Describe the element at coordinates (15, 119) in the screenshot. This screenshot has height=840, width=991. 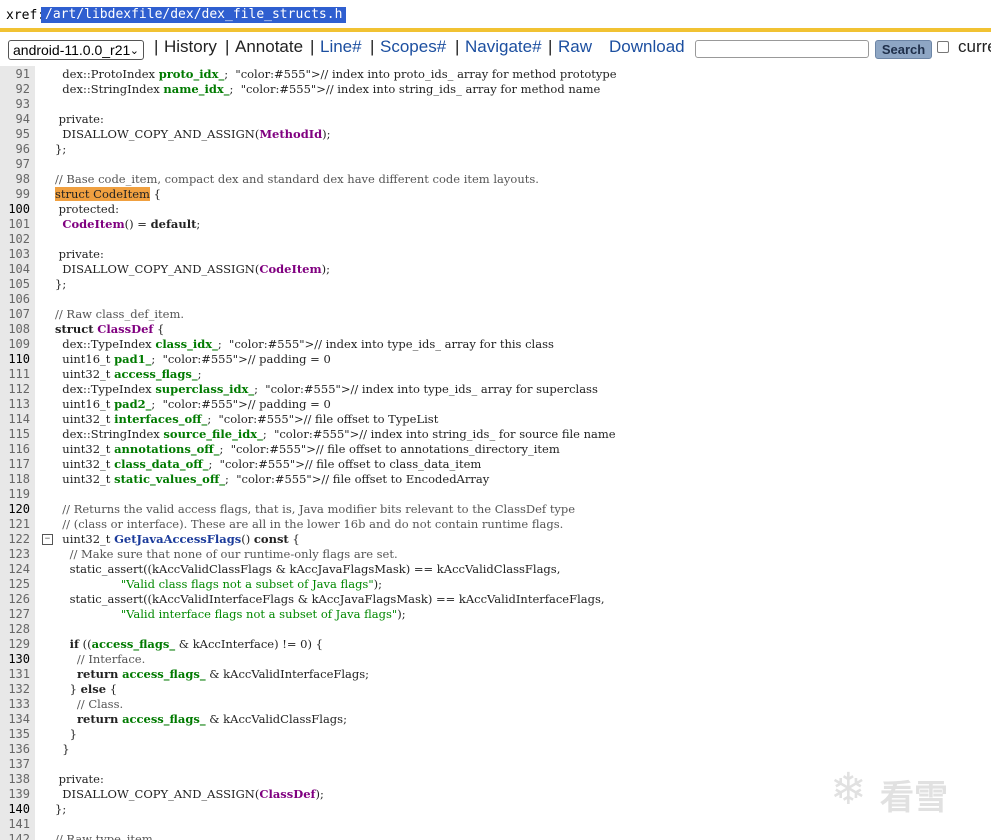
I see `line-number: 94` at that location.